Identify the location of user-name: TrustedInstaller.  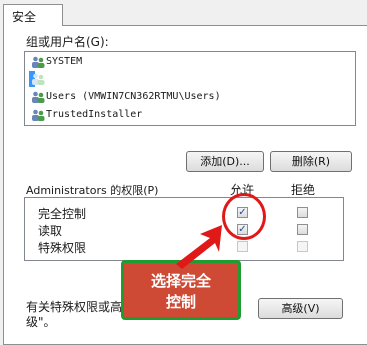
(94, 114).